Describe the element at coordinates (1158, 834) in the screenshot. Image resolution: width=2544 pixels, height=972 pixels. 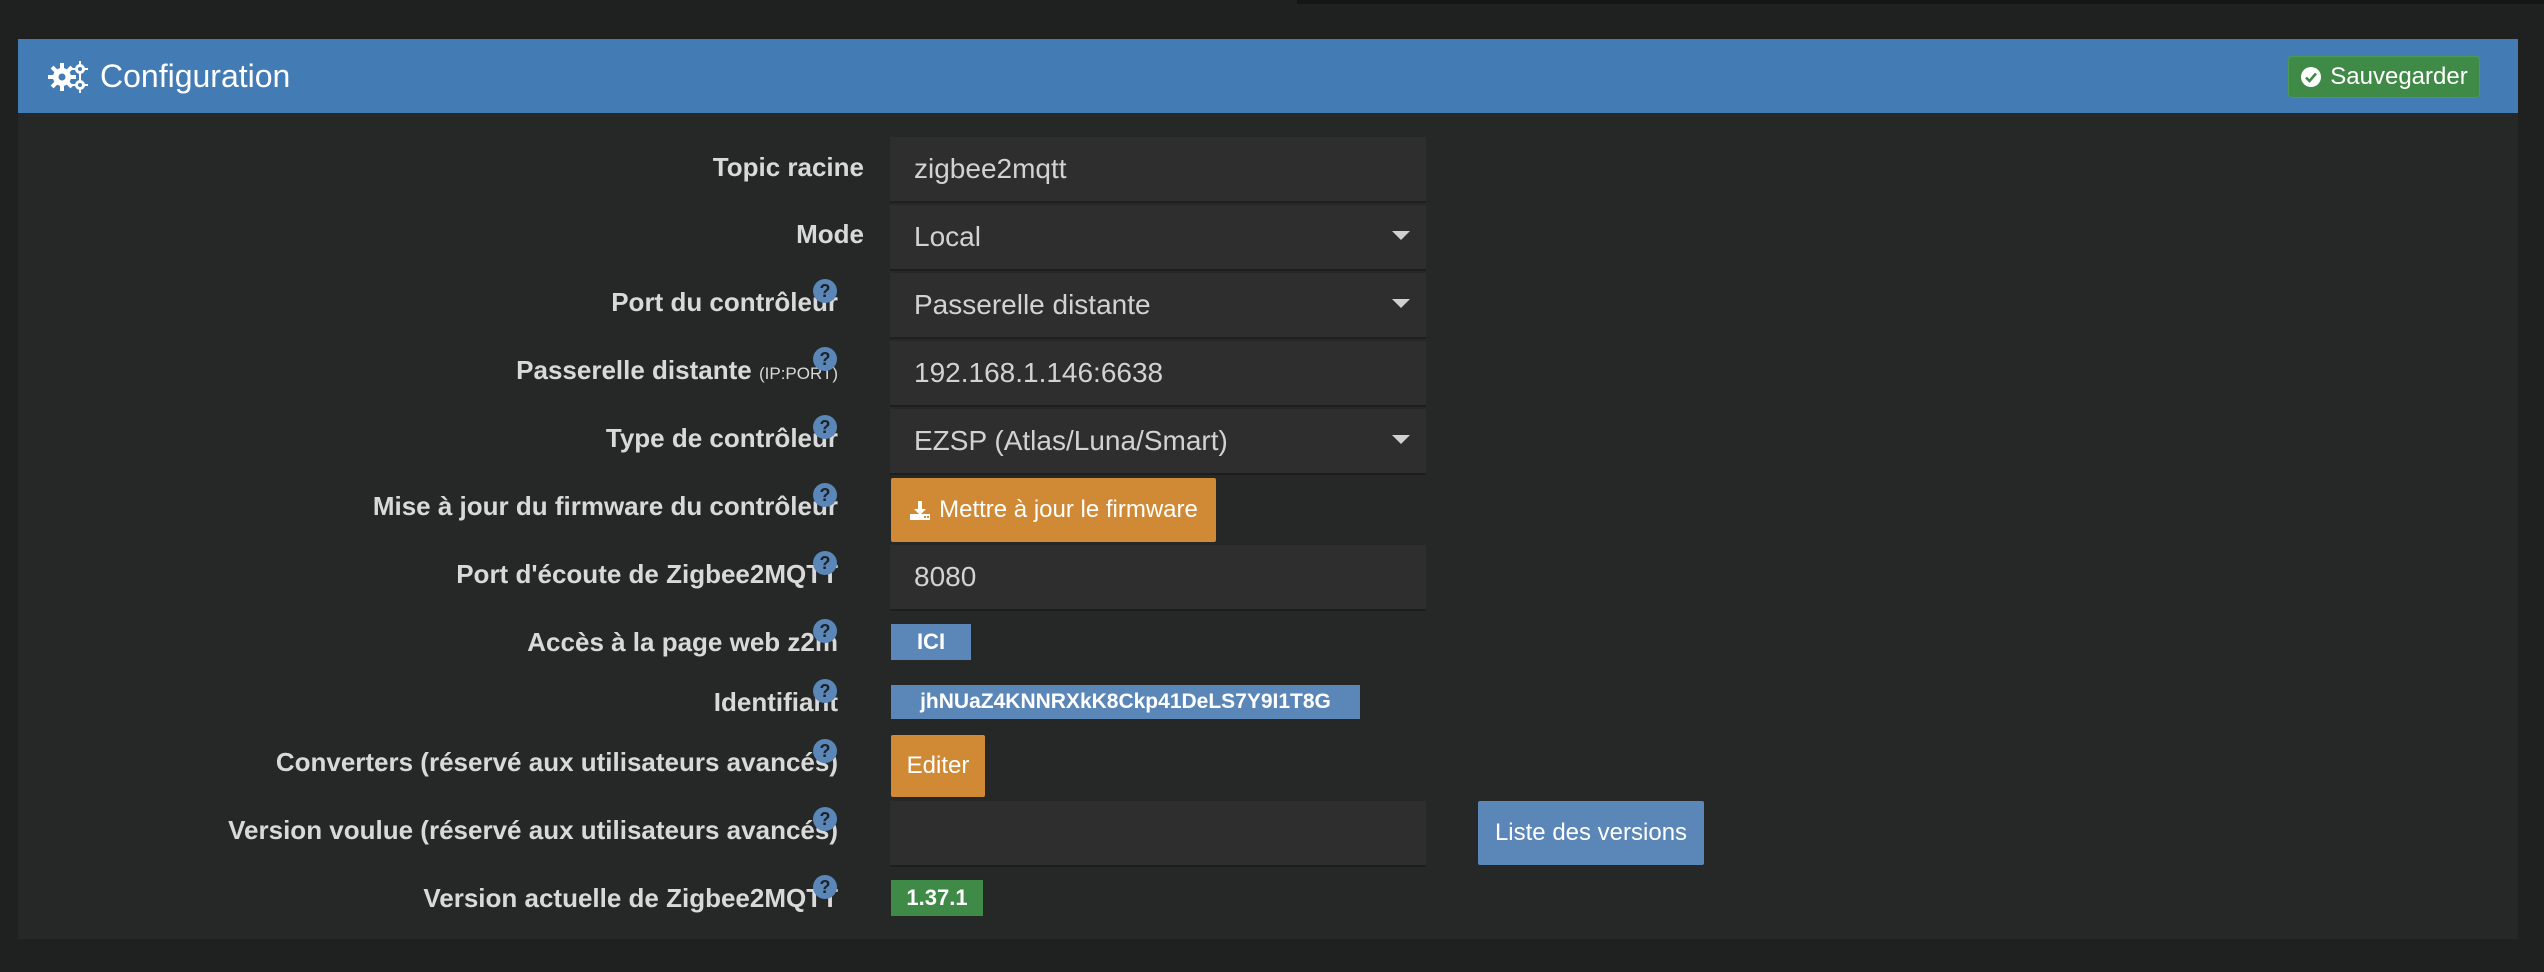
I see `wanted-version-input` at that location.